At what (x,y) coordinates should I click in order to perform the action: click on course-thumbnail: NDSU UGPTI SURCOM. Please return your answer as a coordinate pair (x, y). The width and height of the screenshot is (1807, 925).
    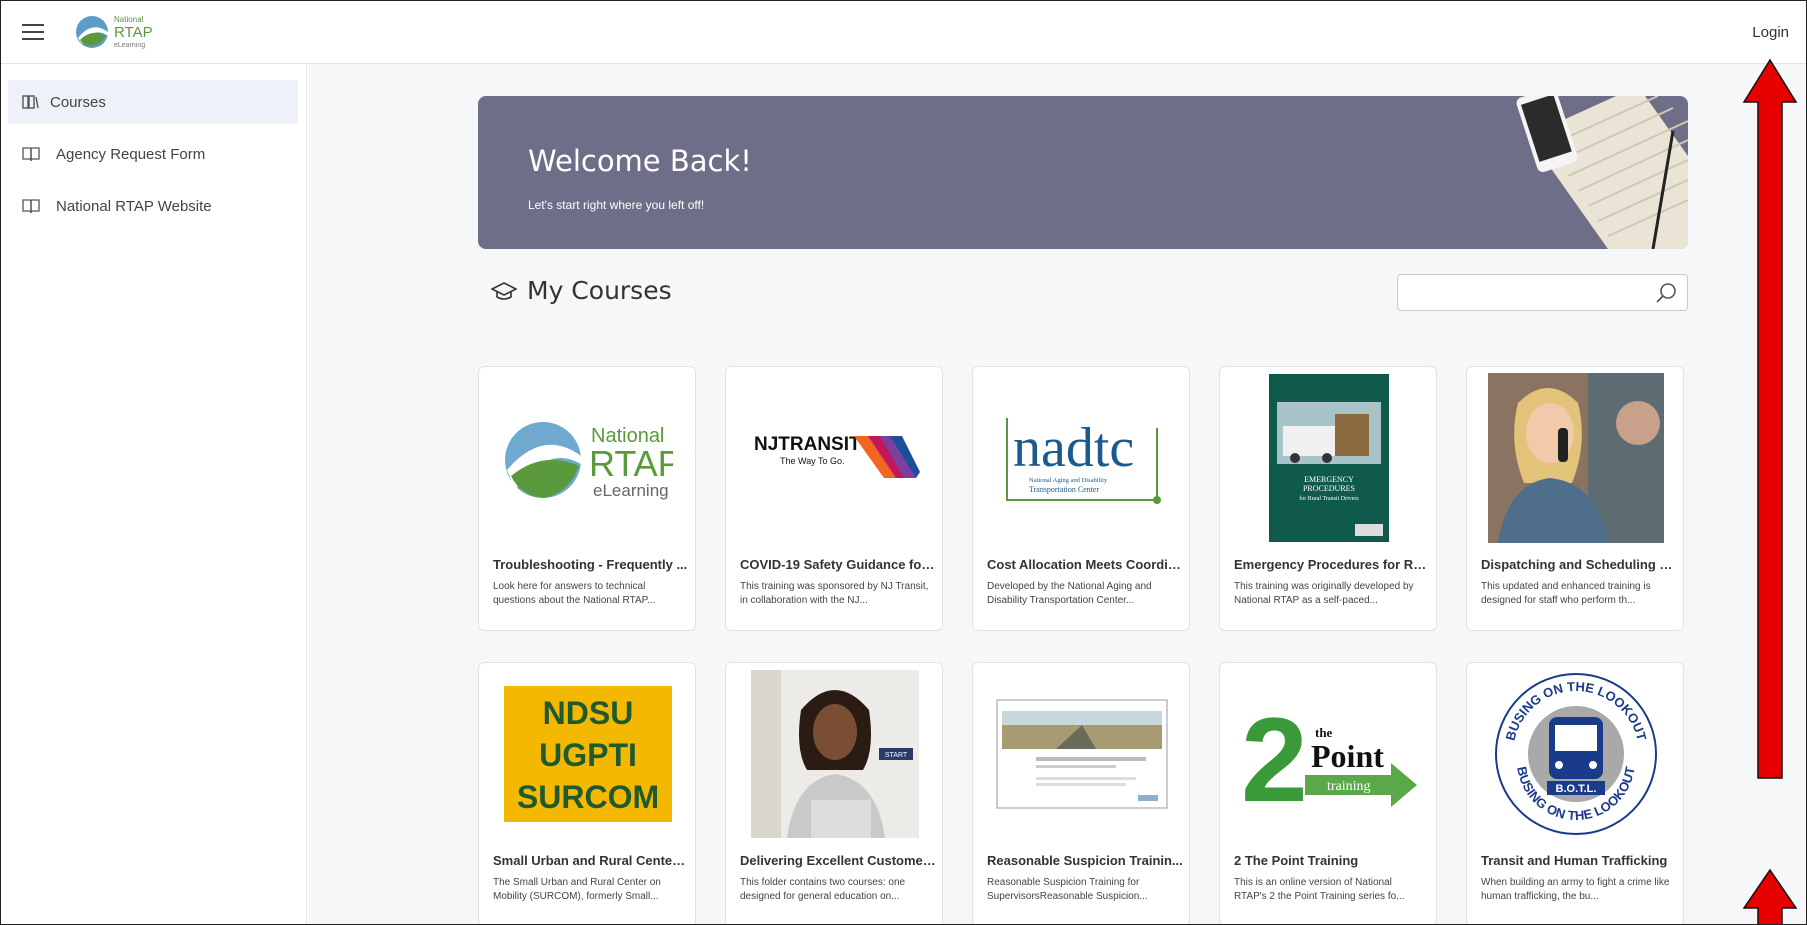
    Looking at the image, I should click on (588, 754).